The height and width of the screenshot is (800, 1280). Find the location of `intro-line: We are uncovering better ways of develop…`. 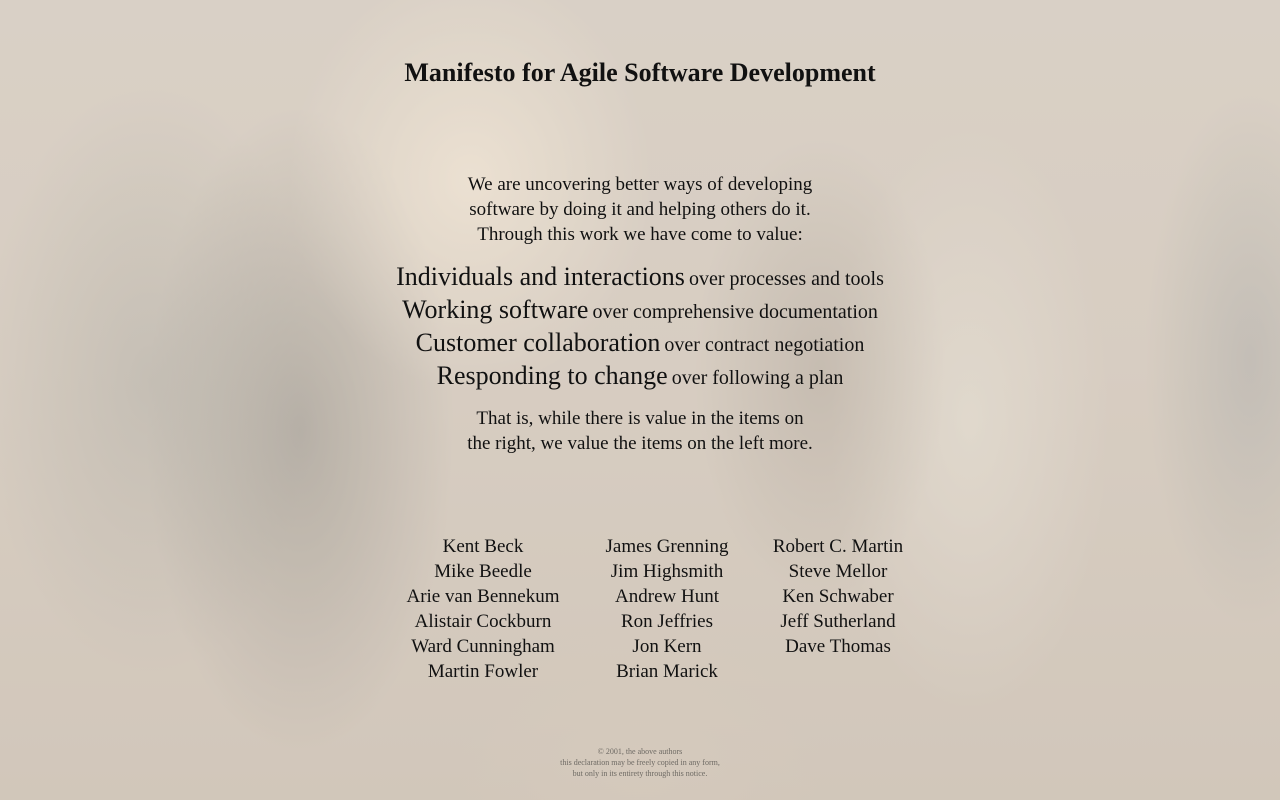

intro-line: We are uncovering better ways of develop… is located at coordinates (640, 184).